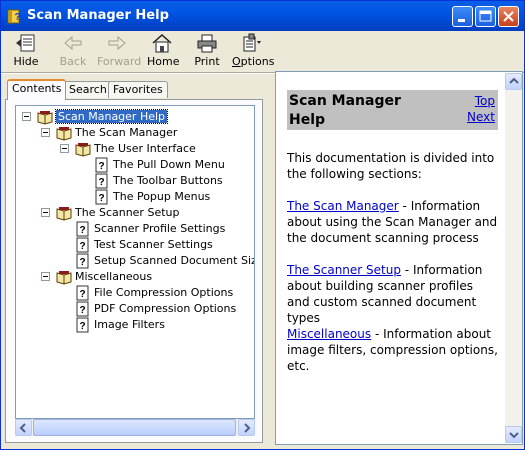  I want to click on topic-title: Scan Manager Help, so click(345, 110).